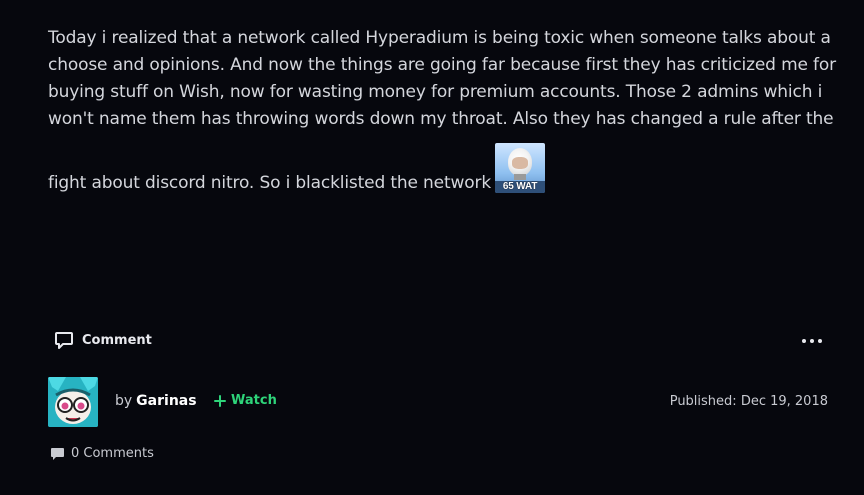 The height and width of the screenshot is (495, 864). What do you see at coordinates (784, 401) in the screenshot?
I see `published-value: Dec 19, 2018` at bounding box center [784, 401].